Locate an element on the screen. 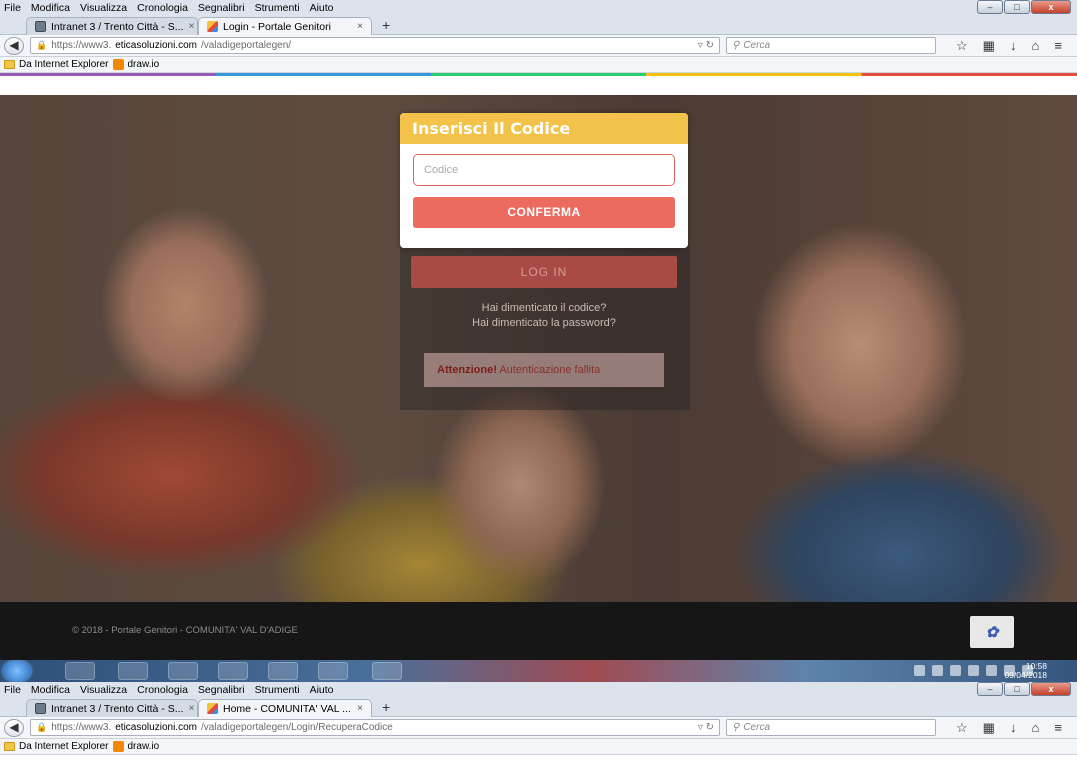  internet-explorer-icon is located at coordinates (183, 671).